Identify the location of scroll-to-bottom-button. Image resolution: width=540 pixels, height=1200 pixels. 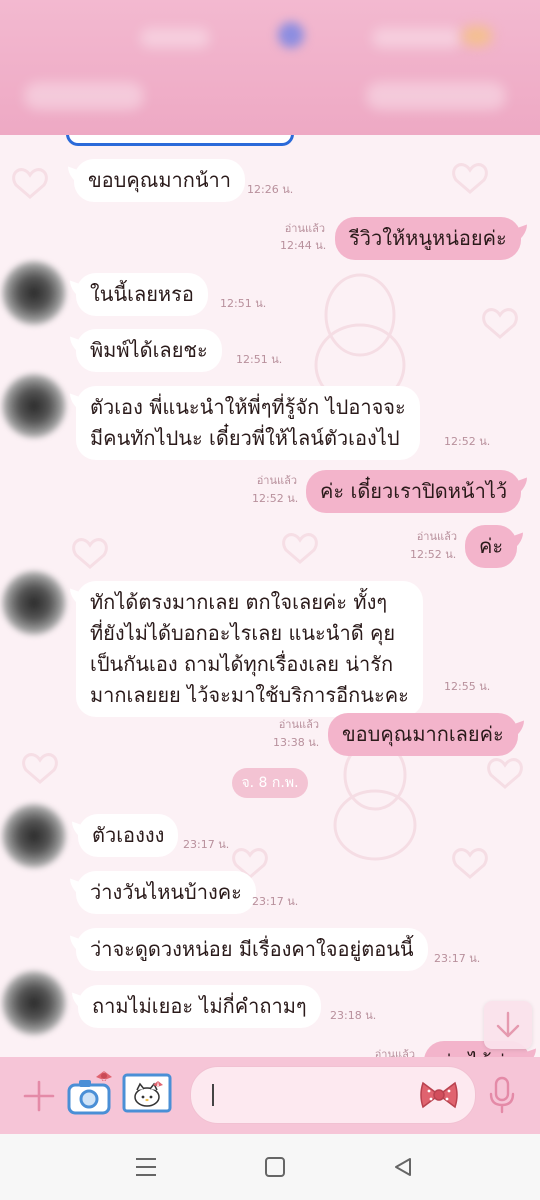
(508, 1025).